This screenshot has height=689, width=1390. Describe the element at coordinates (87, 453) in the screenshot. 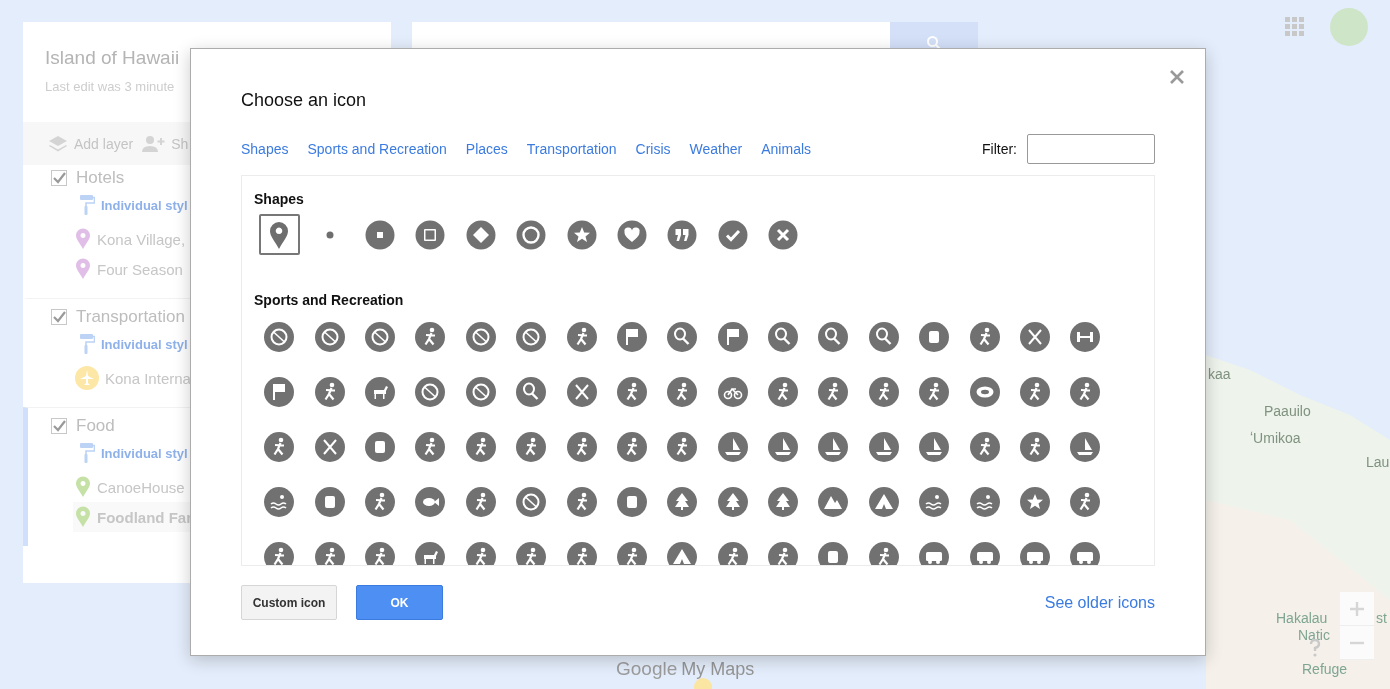

I see `paint-roller-icon` at that location.